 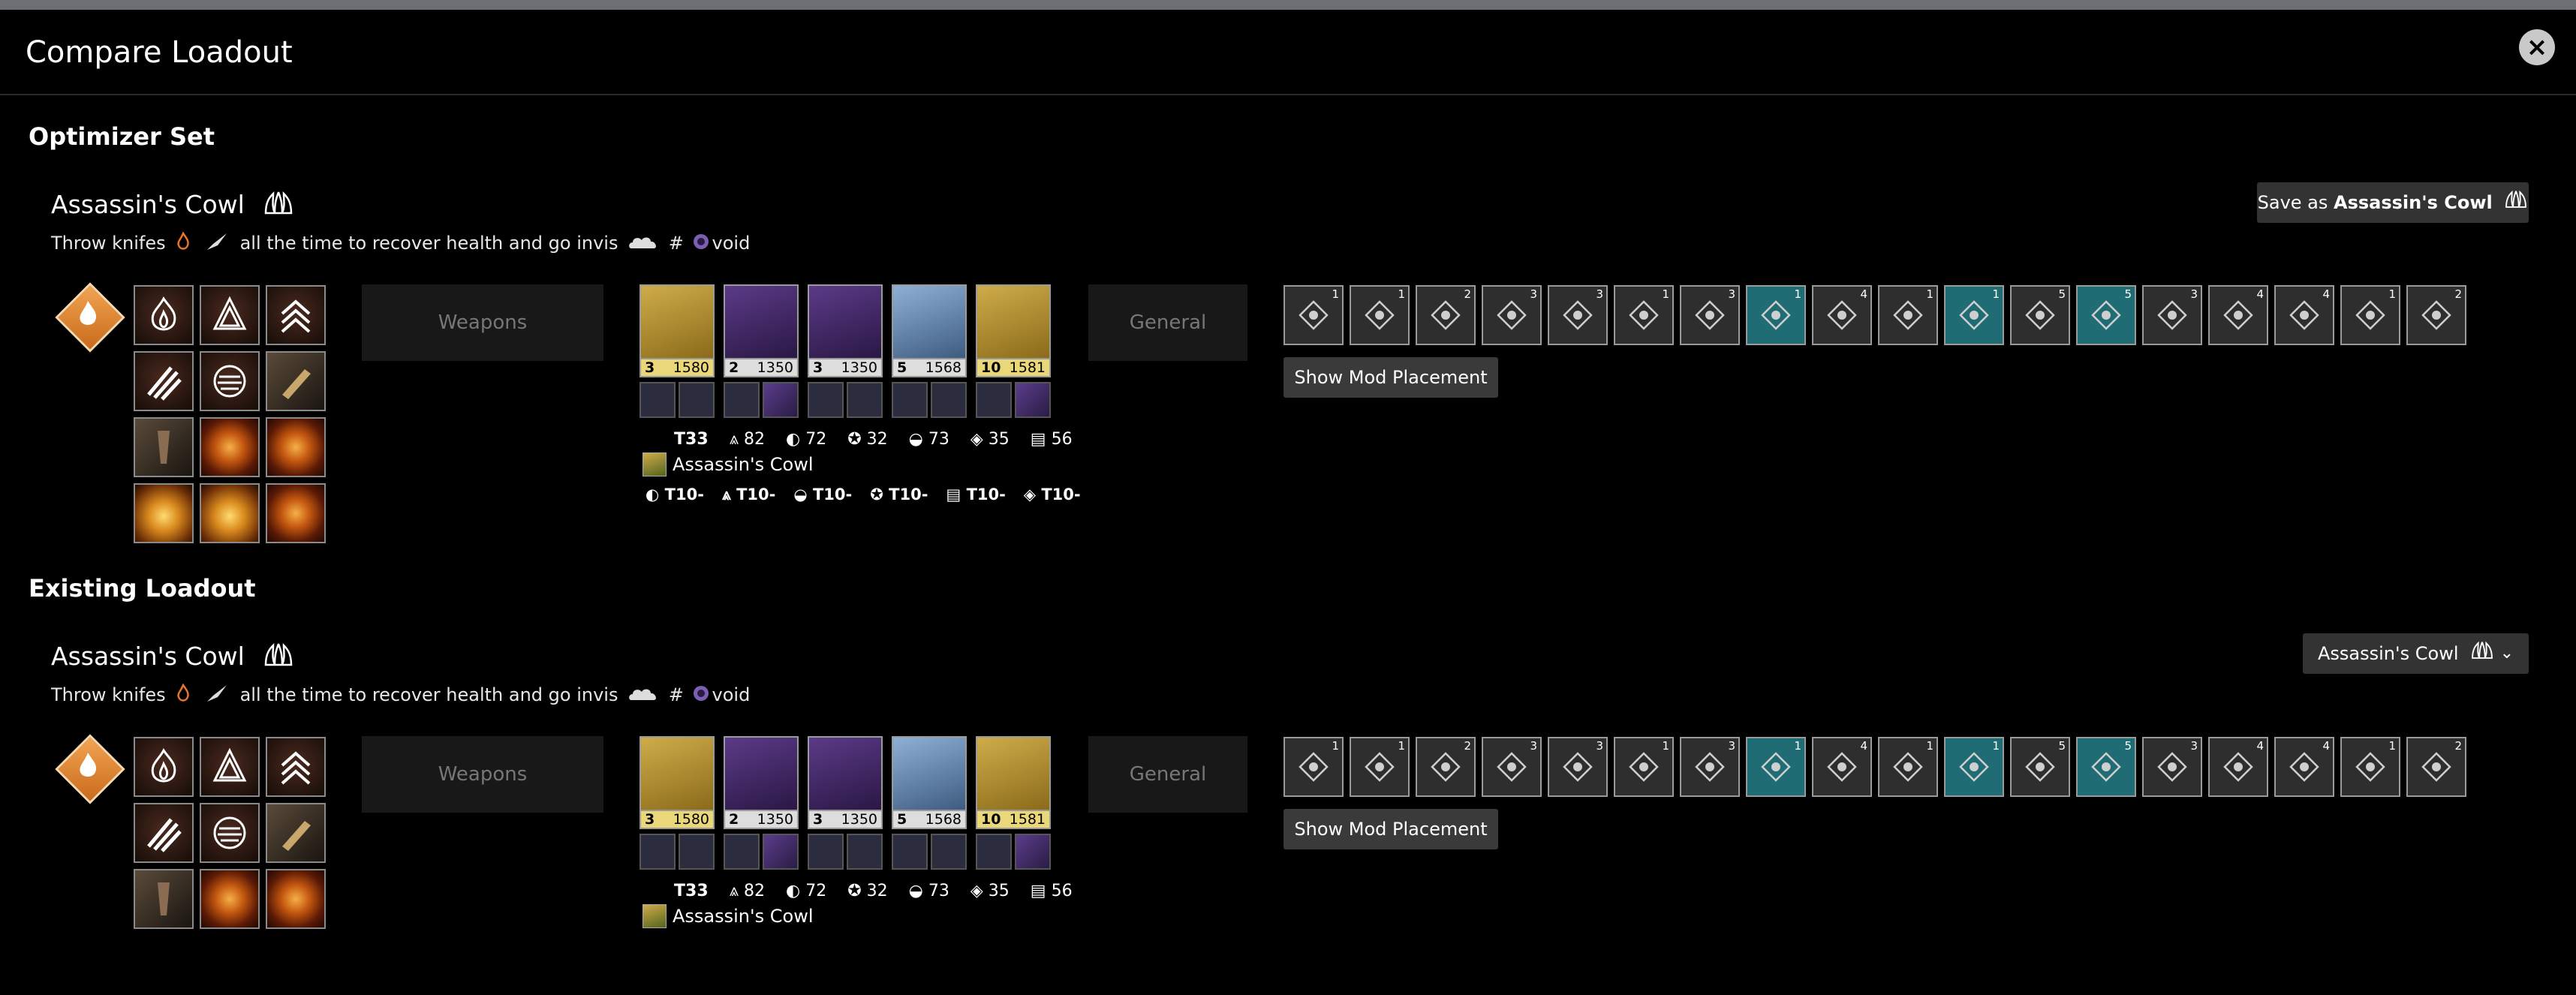 I want to click on save-as-loadout-button: Save as Assassin's Cowl, so click(x=2393, y=202).